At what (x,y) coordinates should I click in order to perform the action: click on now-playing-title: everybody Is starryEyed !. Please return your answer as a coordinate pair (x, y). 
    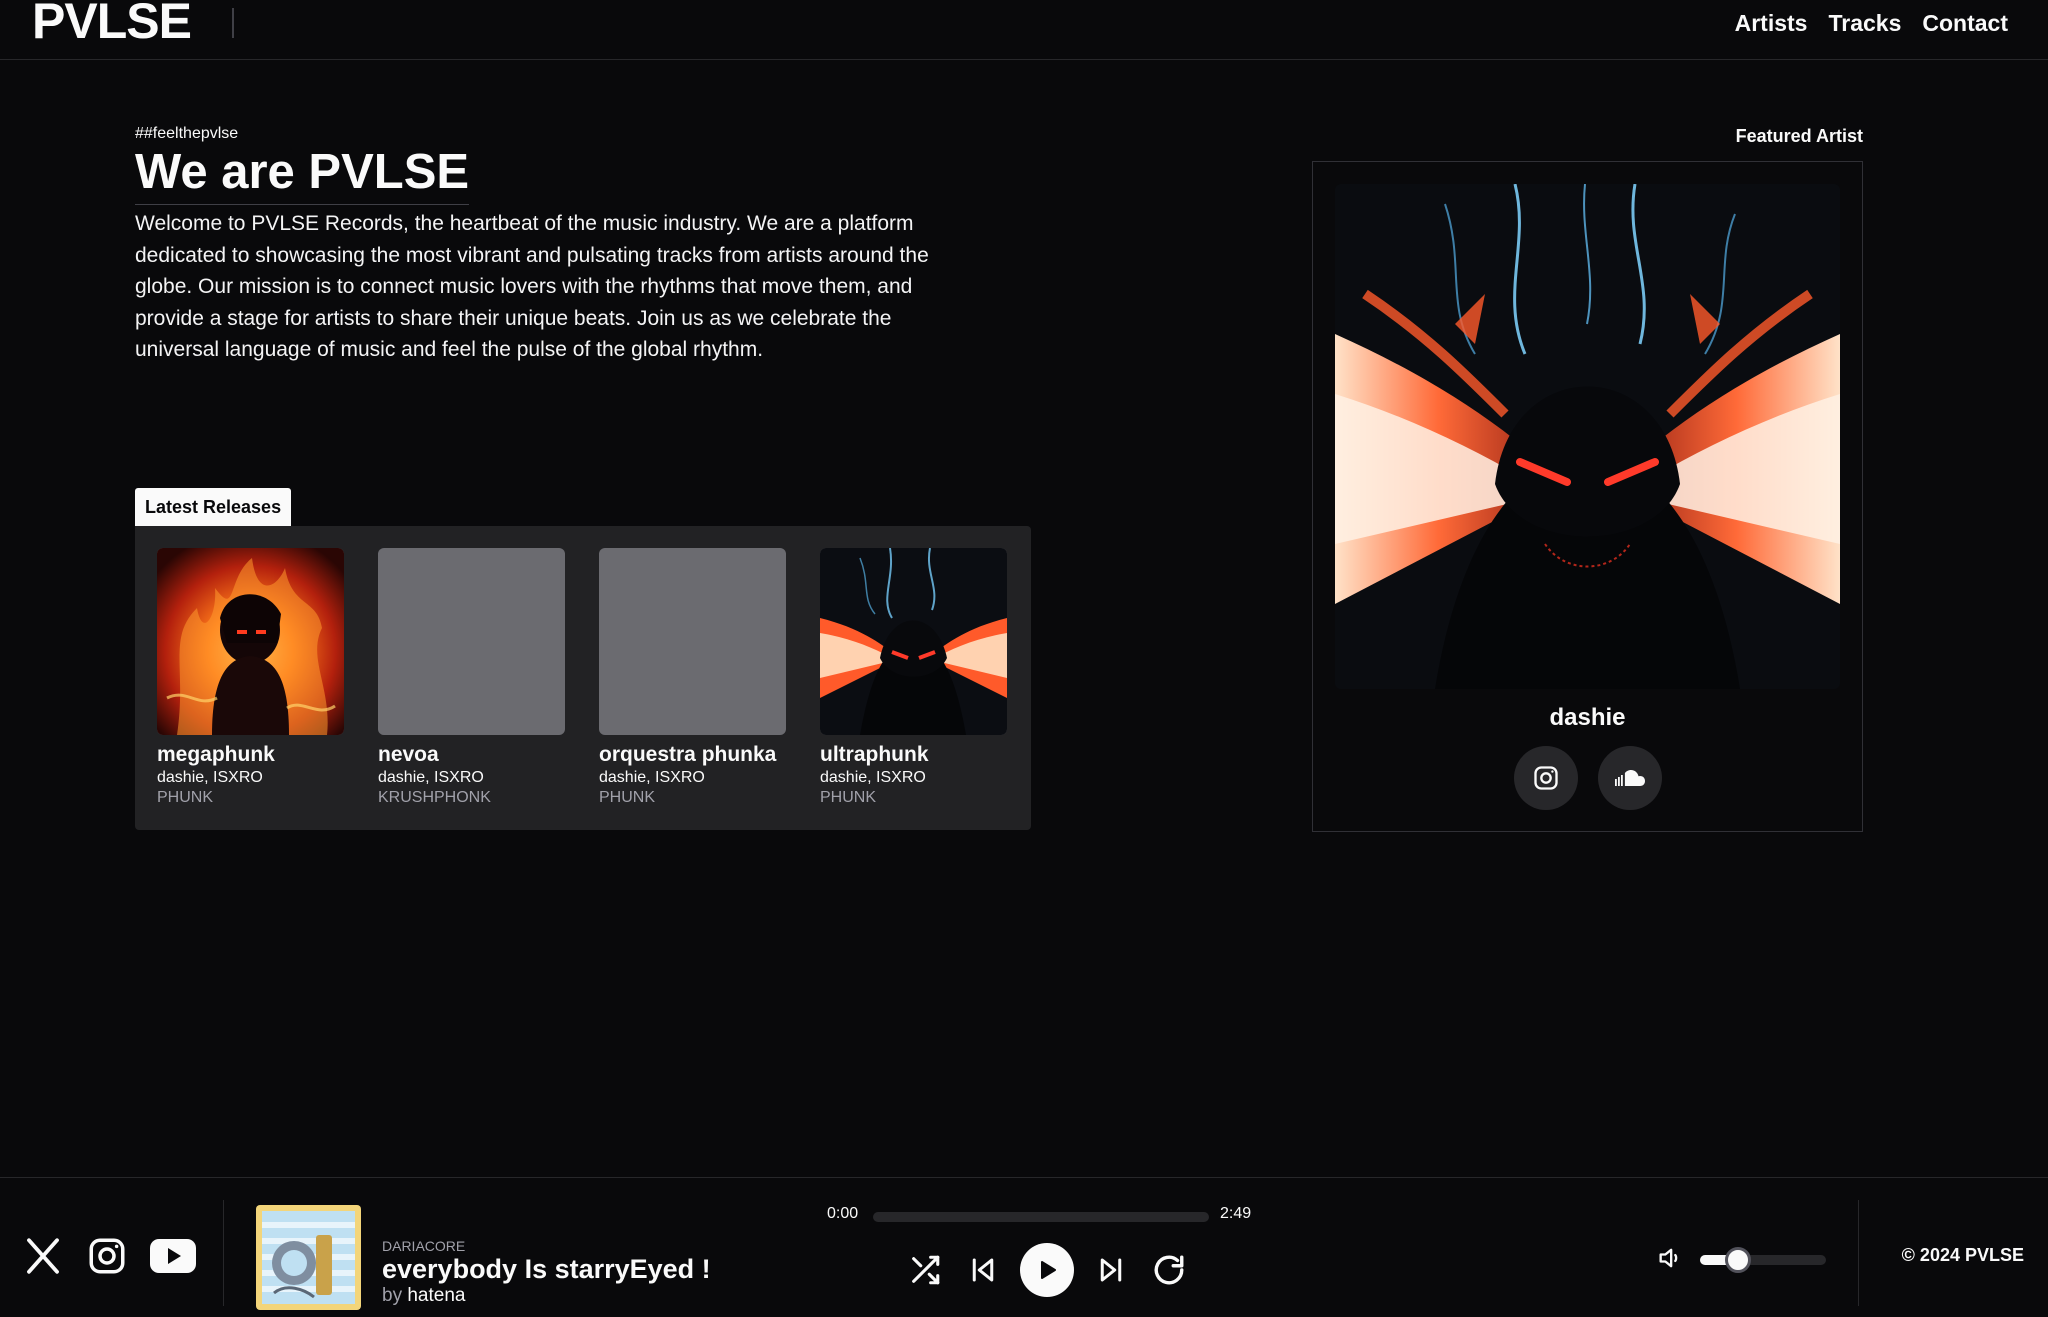
    Looking at the image, I should click on (546, 1269).